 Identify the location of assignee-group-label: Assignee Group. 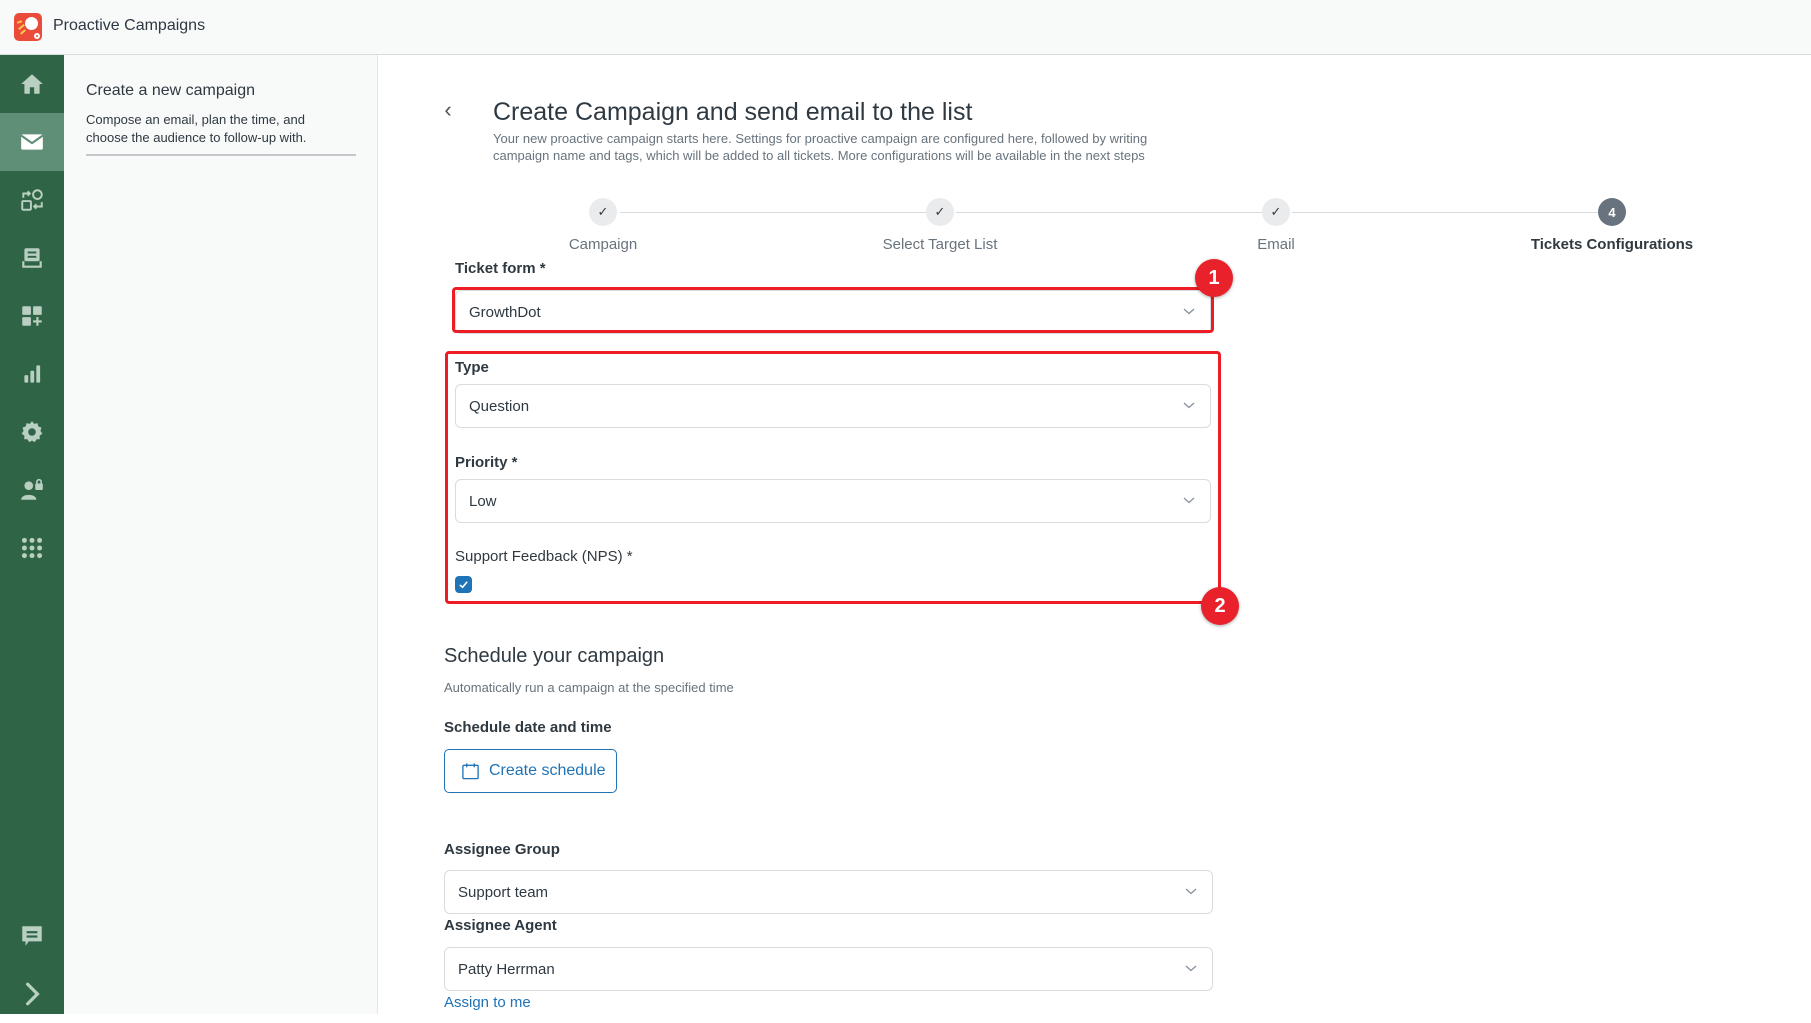
(502, 849).